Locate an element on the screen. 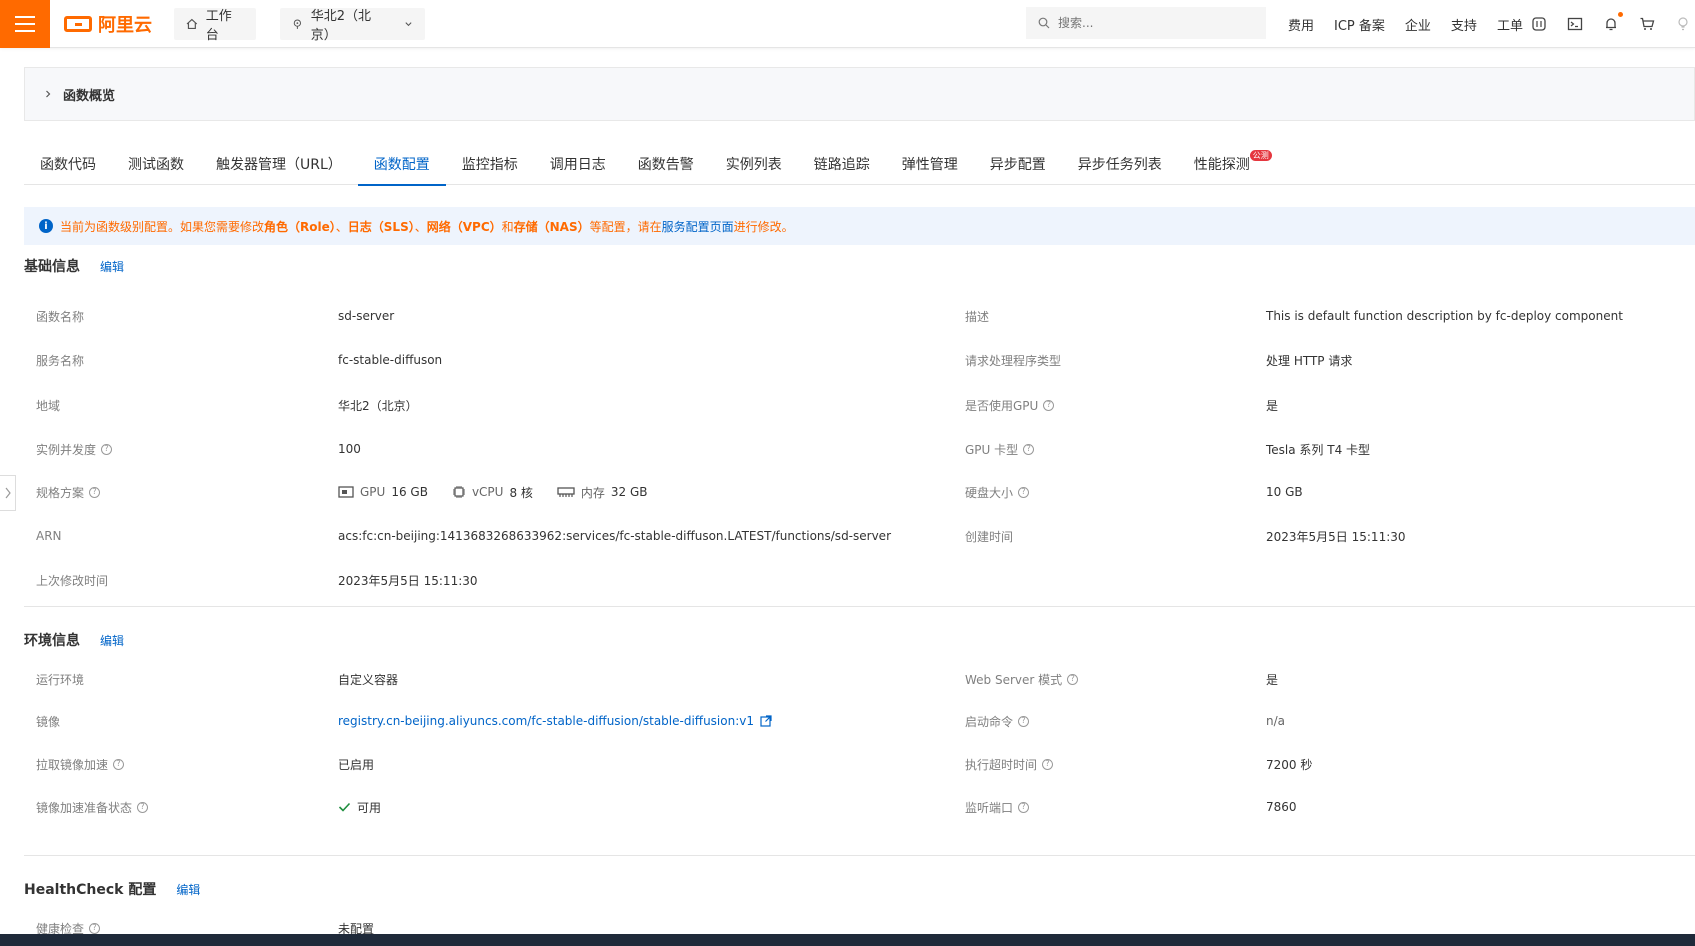 The image size is (1695, 946). workbench-button: 工作台 is located at coordinates (215, 25).